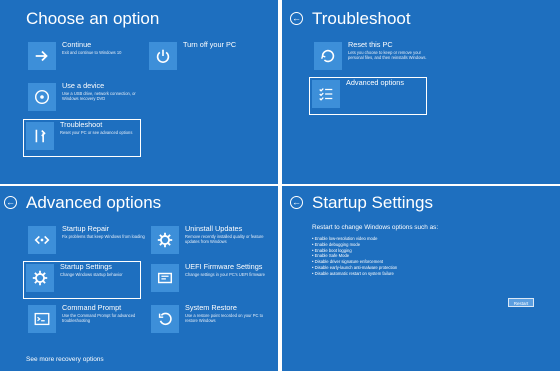  I want to click on restore-icon, so click(165, 319).